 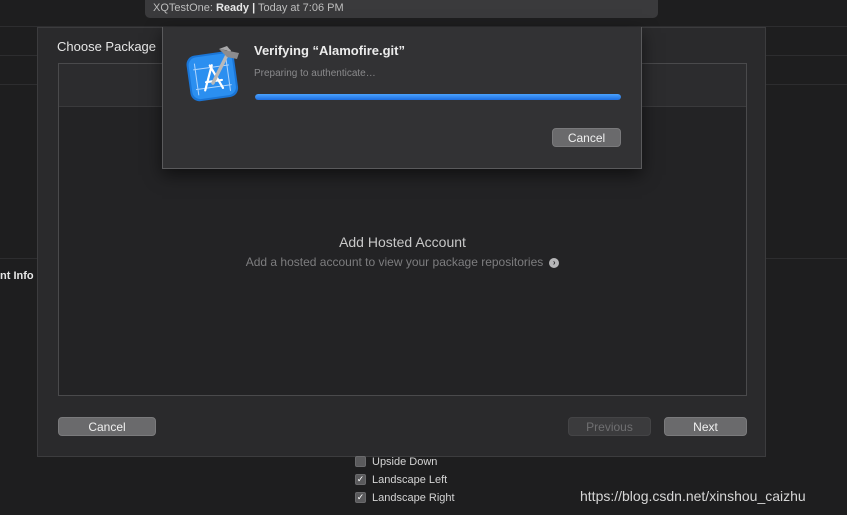 I want to click on checkbox-landscape-left: ✓ Landscape Left, so click(x=401, y=480).